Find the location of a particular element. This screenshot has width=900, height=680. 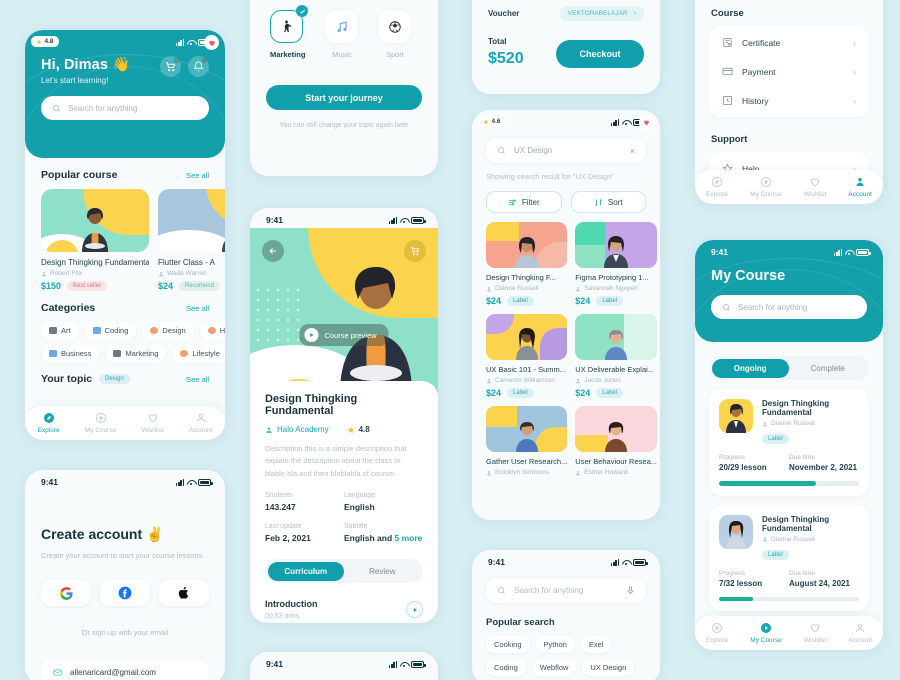

instructor-illustration is located at coordinates (526, 344).